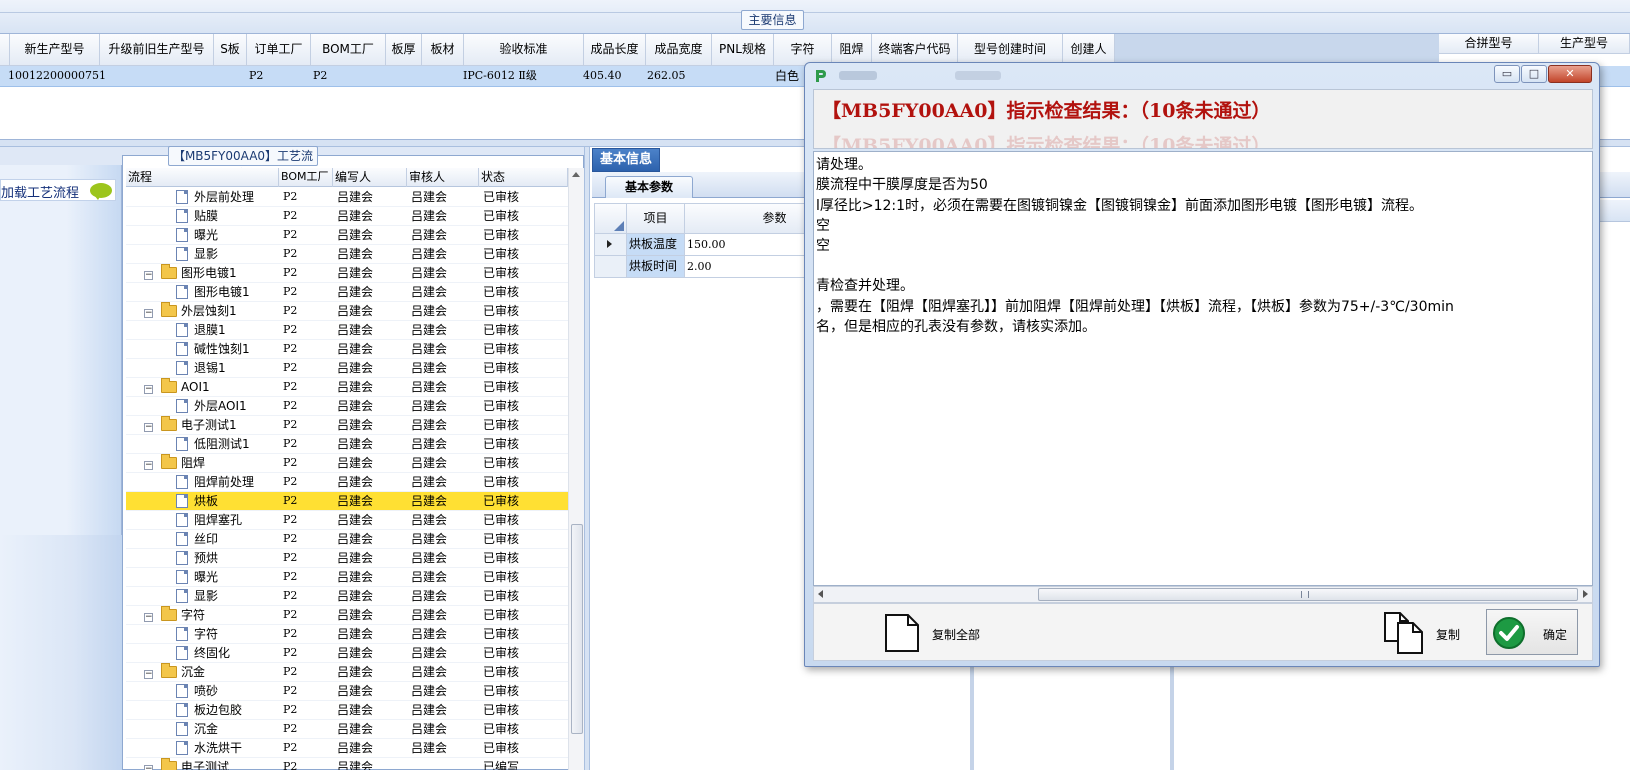 Image resolution: width=1630 pixels, height=770 pixels. Describe the element at coordinates (347, 539) in the screenshot. I see `tree-row: 丝印 P2 吕建会 吕建会 已审核` at that location.